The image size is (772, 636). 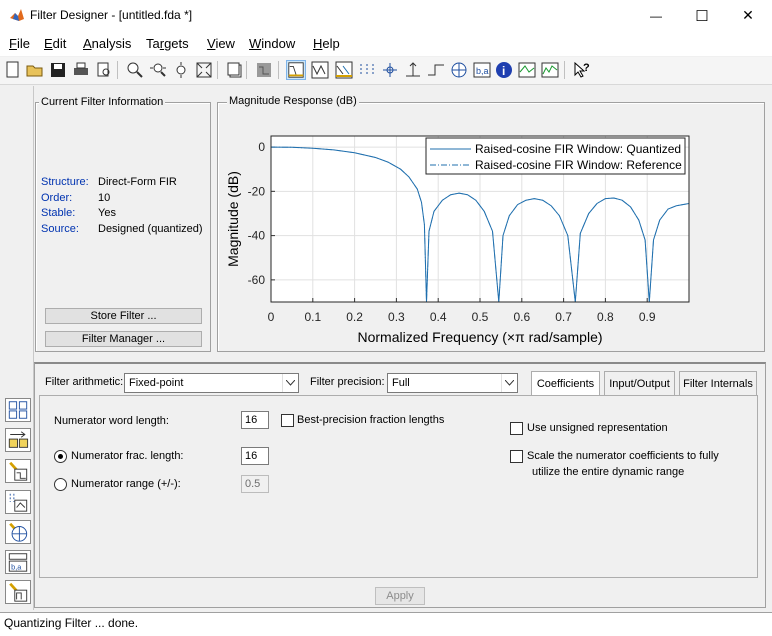 I want to click on zoom-y-icon, so click(x=181, y=70).